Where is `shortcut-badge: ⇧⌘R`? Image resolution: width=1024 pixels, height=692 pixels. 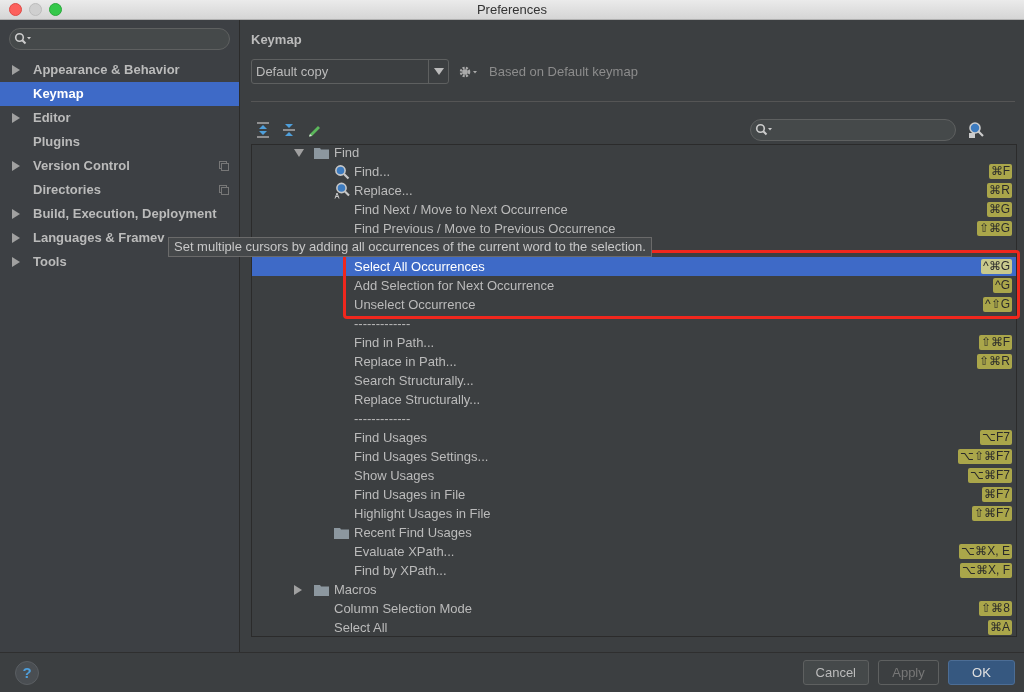 shortcut-badge: ⇧⌘R is located at coordinates (994, 361).